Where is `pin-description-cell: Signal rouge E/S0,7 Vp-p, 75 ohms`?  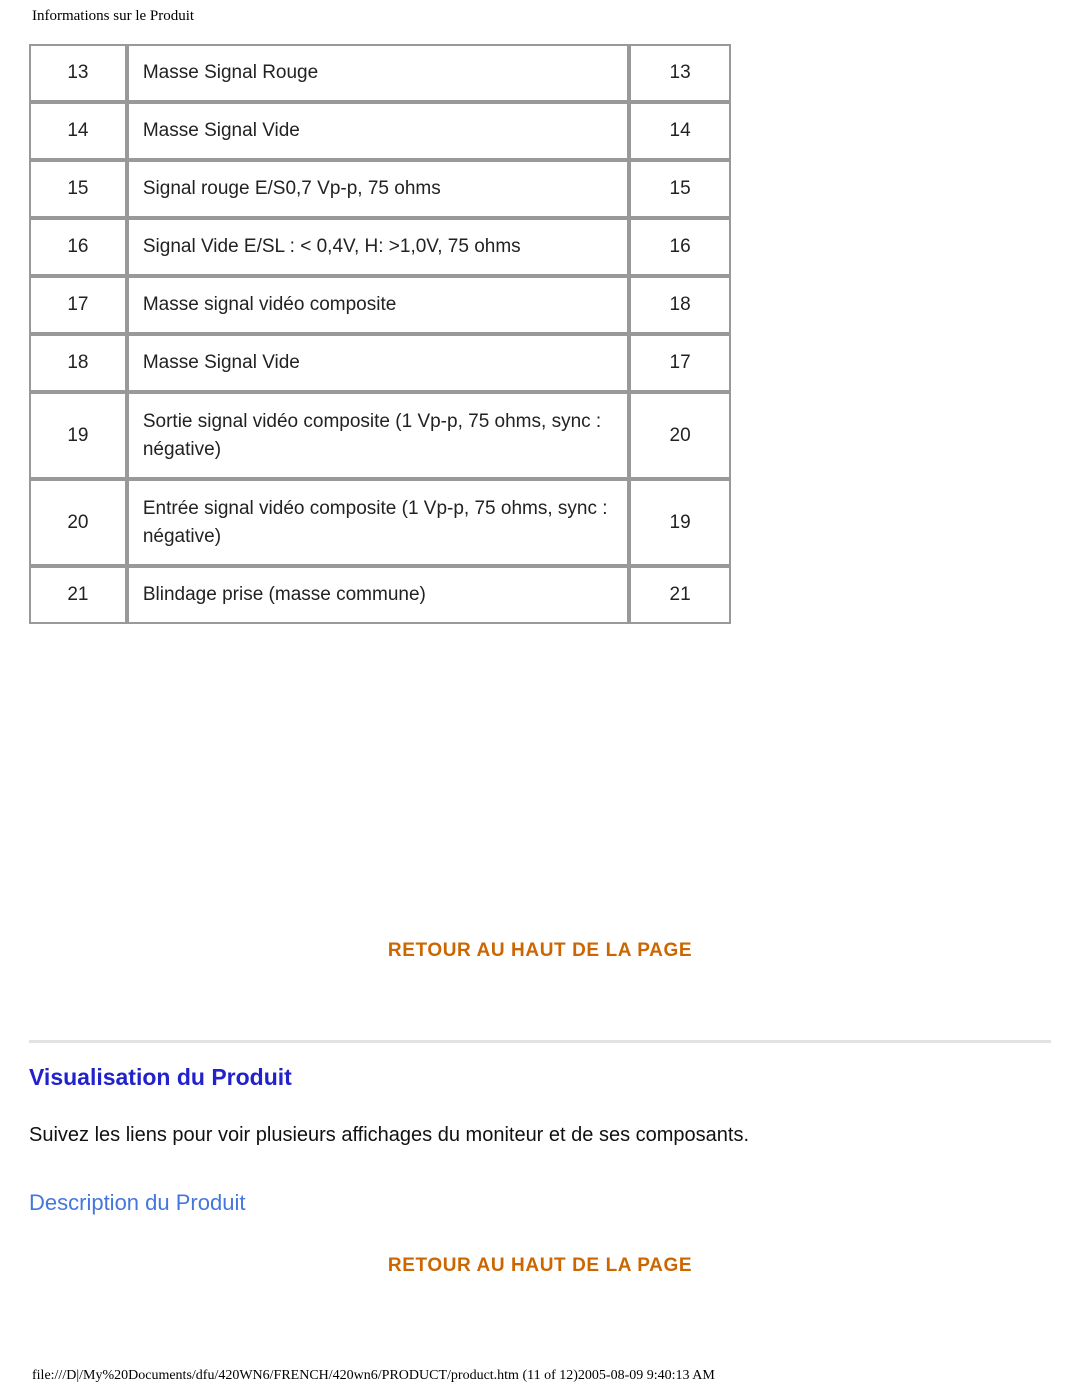
pin-description-cell: Signal rouge E/S0,7 Vp-p, 75 ohms is located at coordinates (378, 189).